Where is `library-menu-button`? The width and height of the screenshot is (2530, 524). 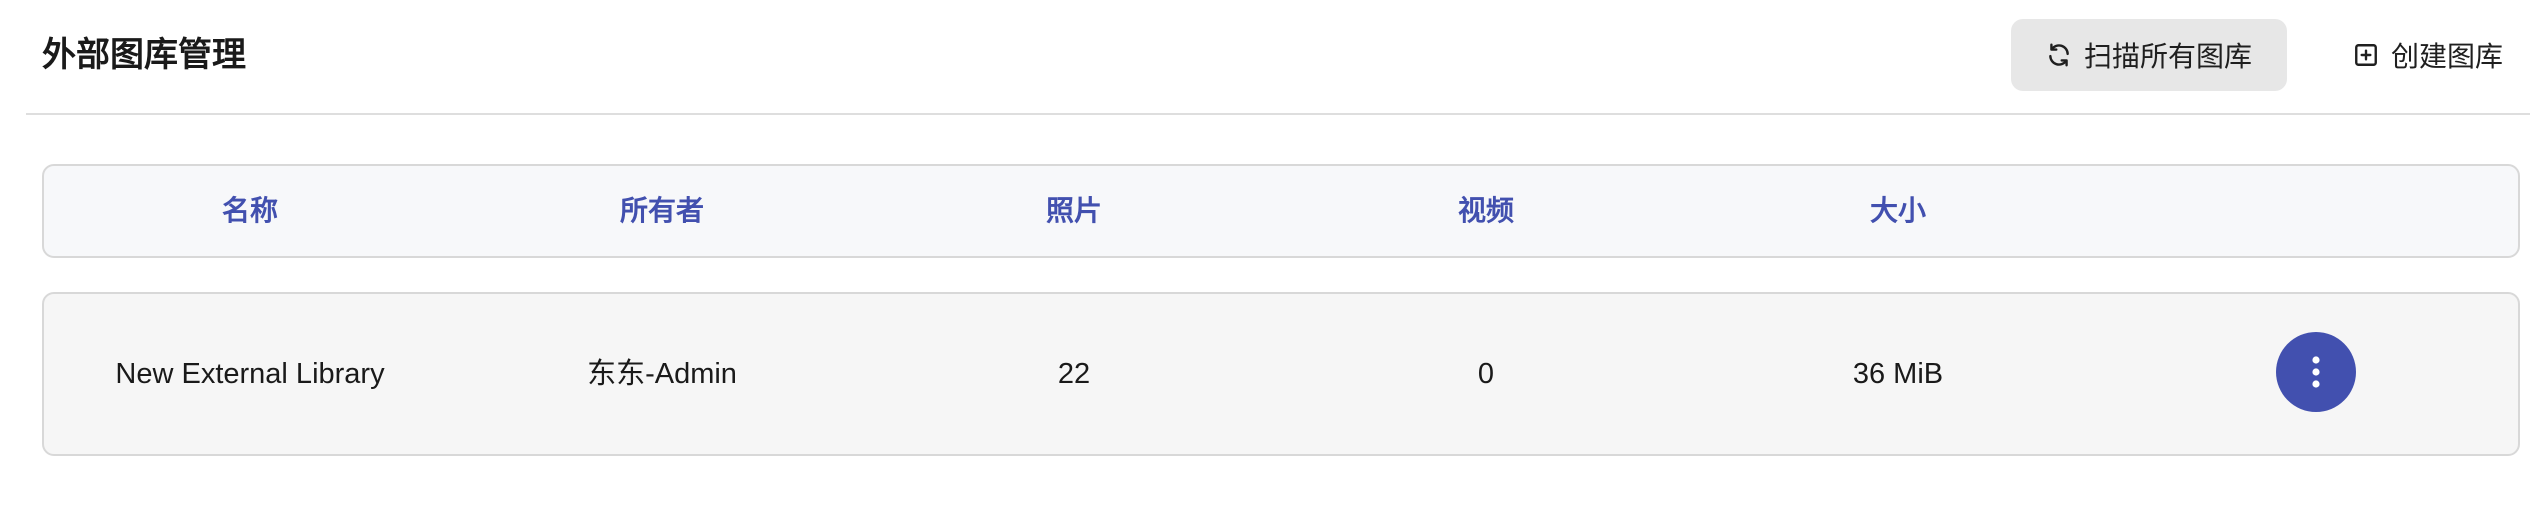 library-menu-button is located at coordinates (2316, 372).